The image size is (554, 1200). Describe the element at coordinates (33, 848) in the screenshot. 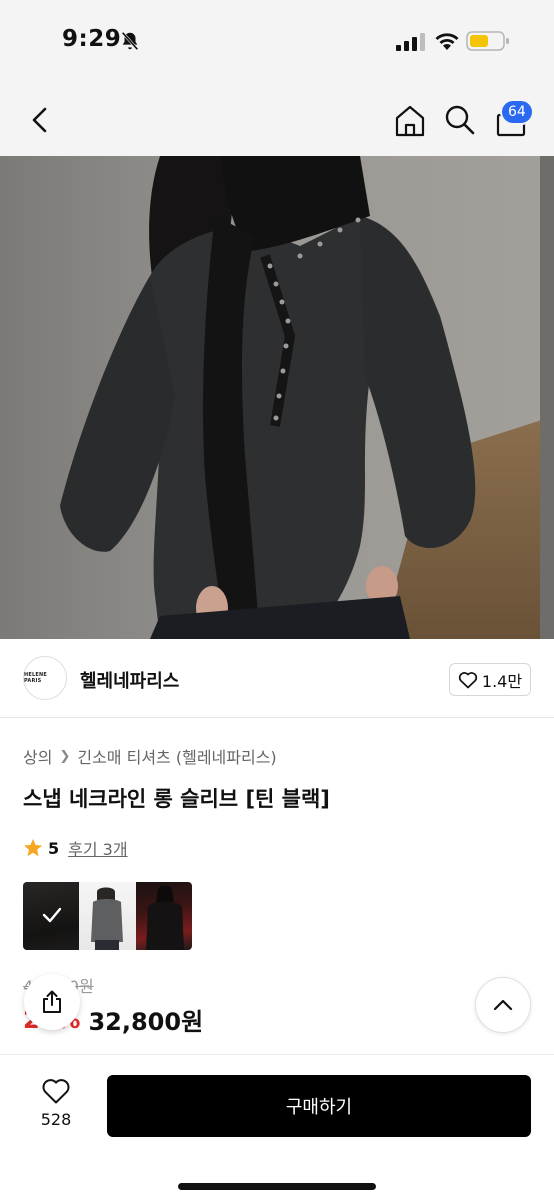

I see `star-icon` at that location.